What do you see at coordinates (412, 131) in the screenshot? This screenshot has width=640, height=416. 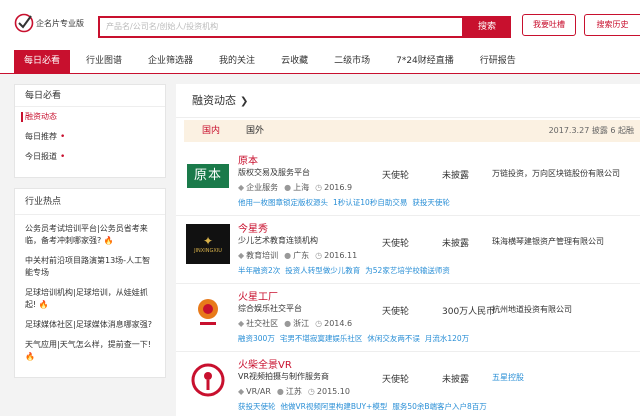 I see `region-tabs: 国内 国外 2017.3.27 披露 6 起融` at bounding box center [412, 131].